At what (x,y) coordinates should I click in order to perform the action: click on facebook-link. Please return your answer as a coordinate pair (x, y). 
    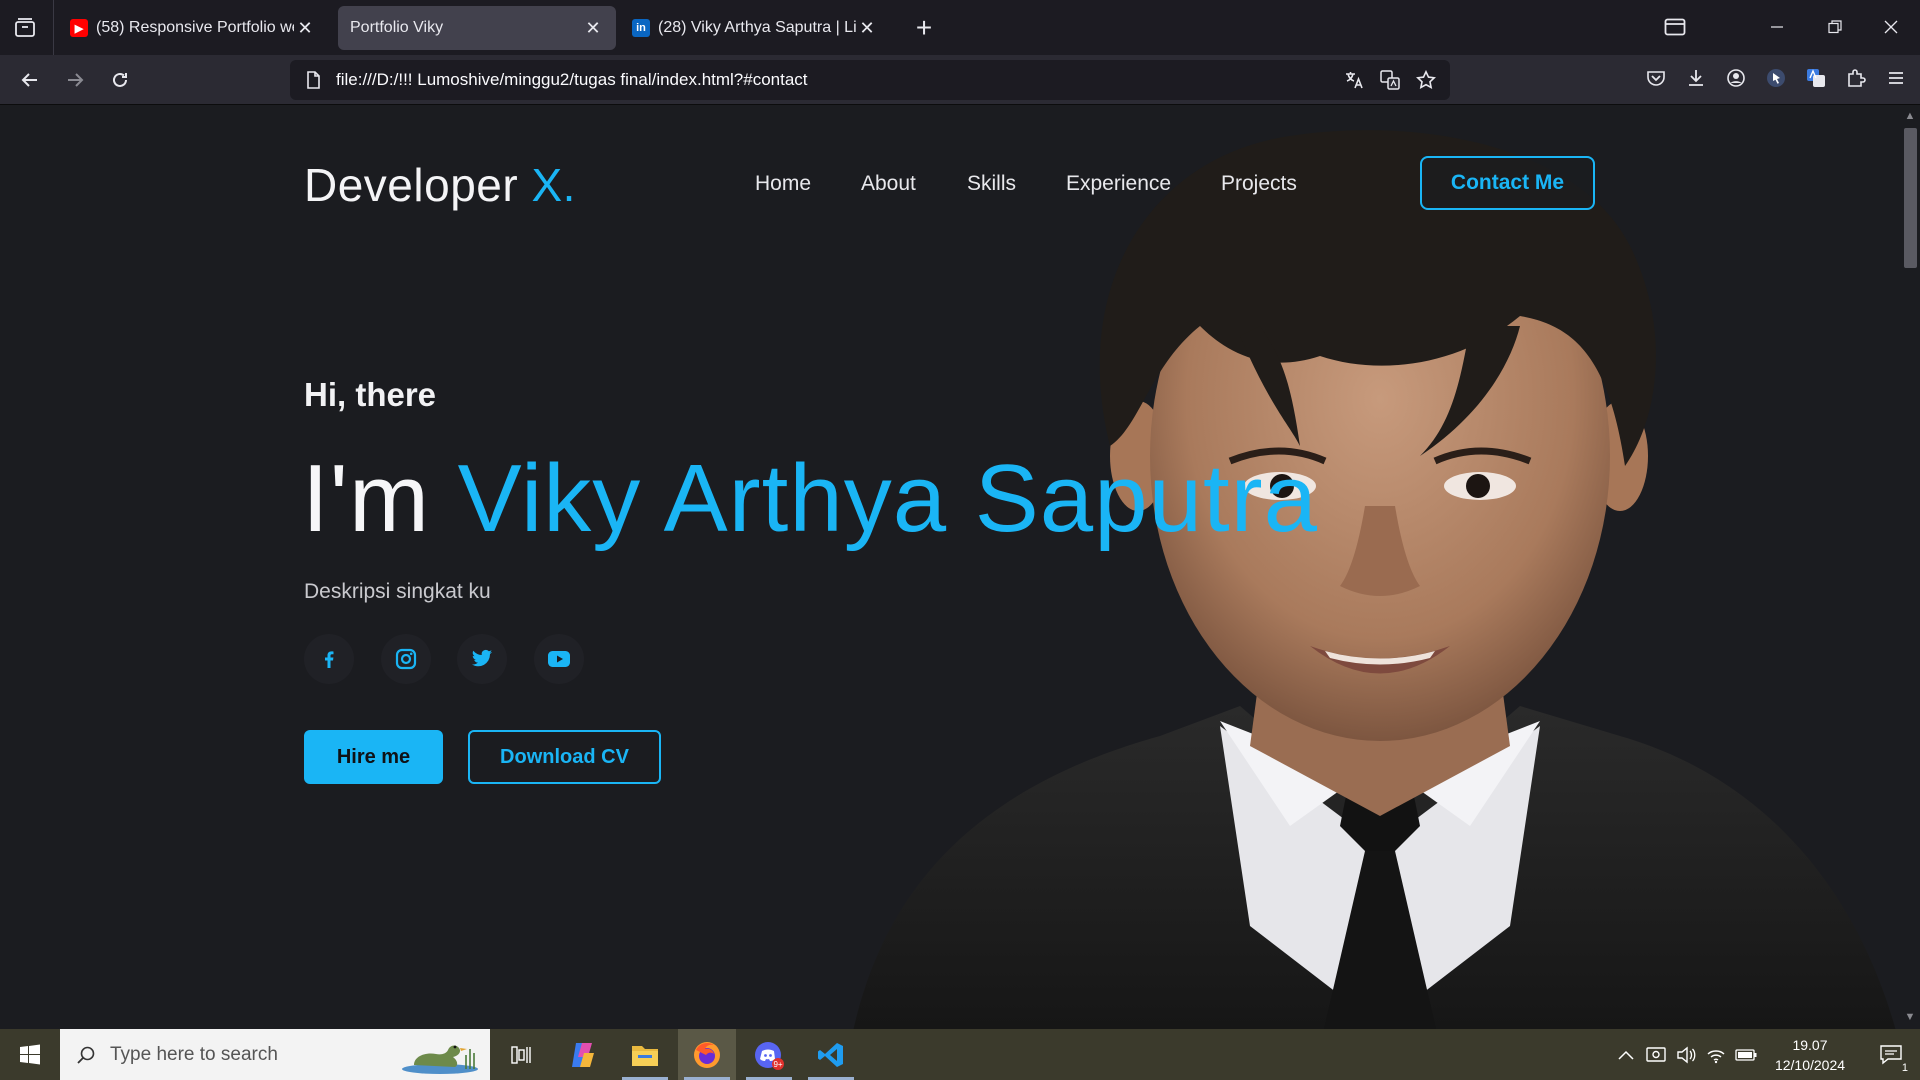
    Looking at the image, I should click on (329, 659).